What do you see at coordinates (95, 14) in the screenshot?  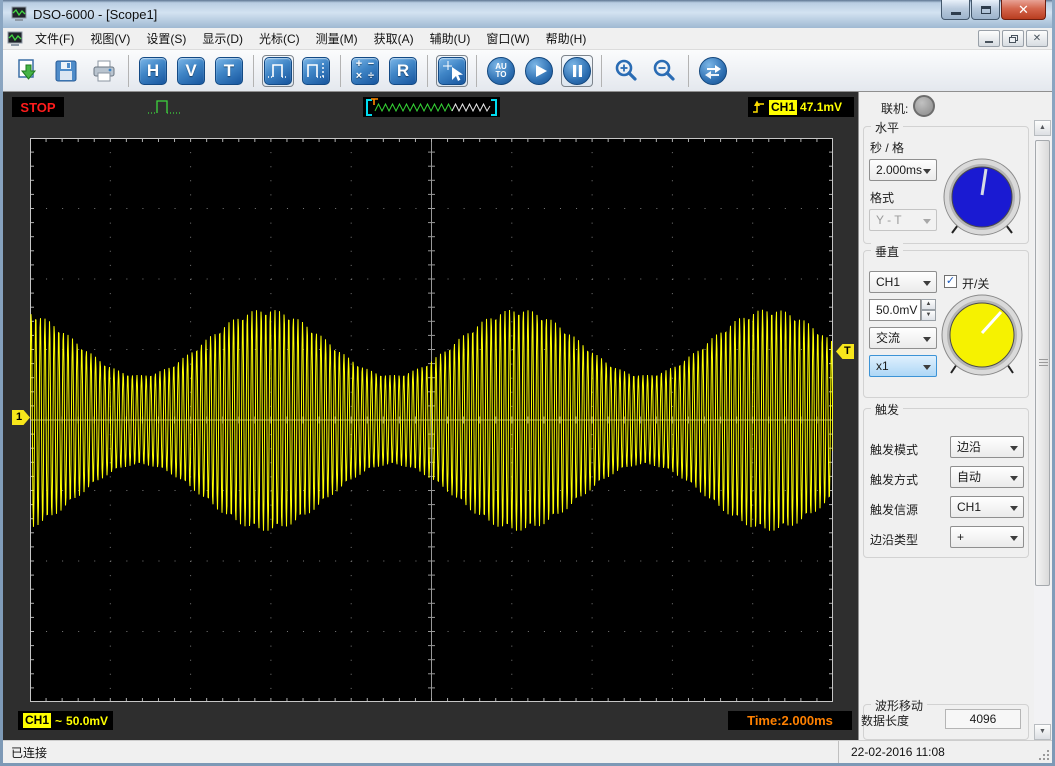 I see `window-title: DSO-6000 - [Scope1]` at bounding box center [95, 14].